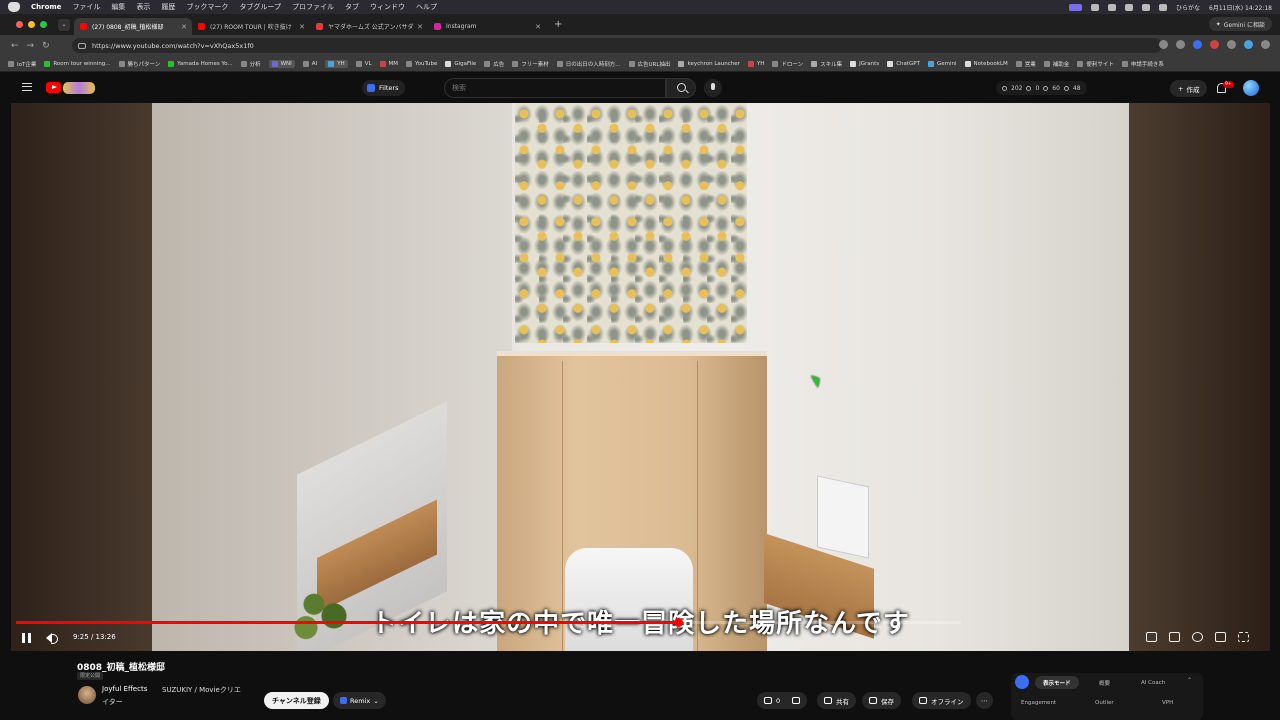  What do you see at coordinates (387, 7) in the screenshot?
I see `menu-window: ウィンドウ` at bounding box center [387, 7].